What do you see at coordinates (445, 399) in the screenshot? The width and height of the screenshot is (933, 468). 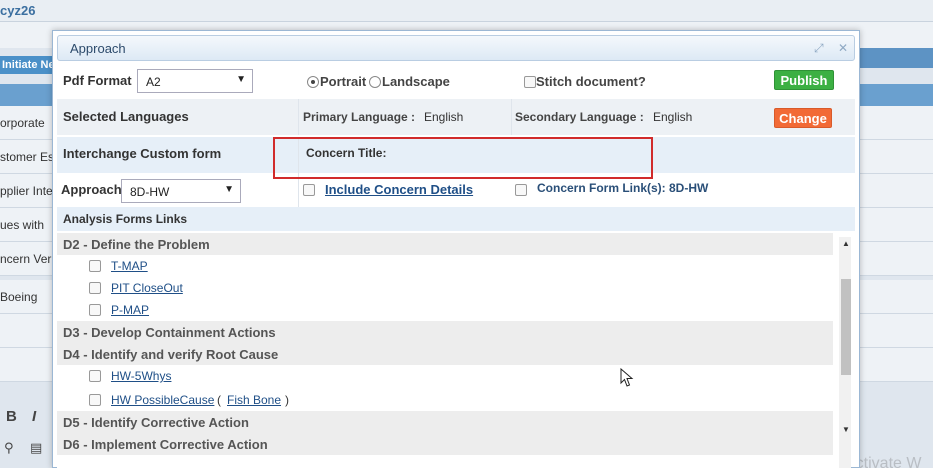 I see `list-item: HW PossibleCause ( Fish Bone )` at bounding box center [445, 399].